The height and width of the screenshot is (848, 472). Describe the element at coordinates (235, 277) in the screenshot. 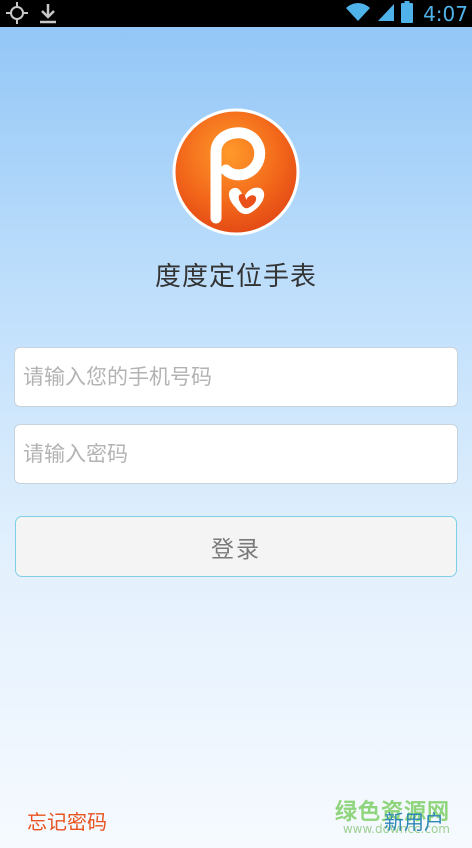

I see `app-title: 度度定位手表` at that location.